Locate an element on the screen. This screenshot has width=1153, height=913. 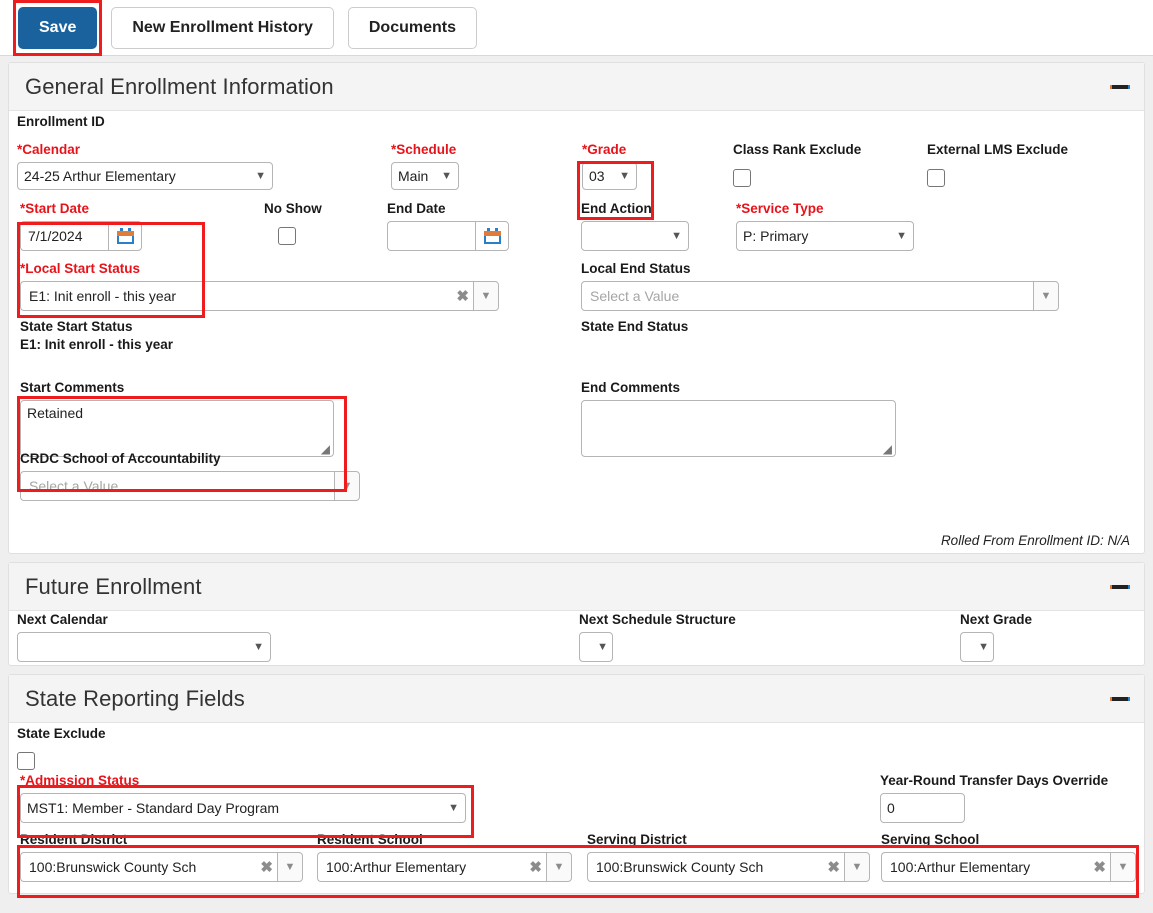
general-enrollment-header: General Enrollment Information is located at coordinates (576, 87).